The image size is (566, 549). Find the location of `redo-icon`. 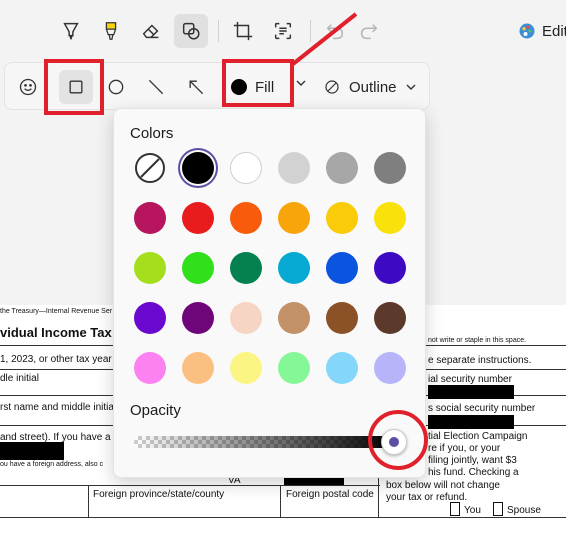

redo-icon is located at coordinates (369, 31).